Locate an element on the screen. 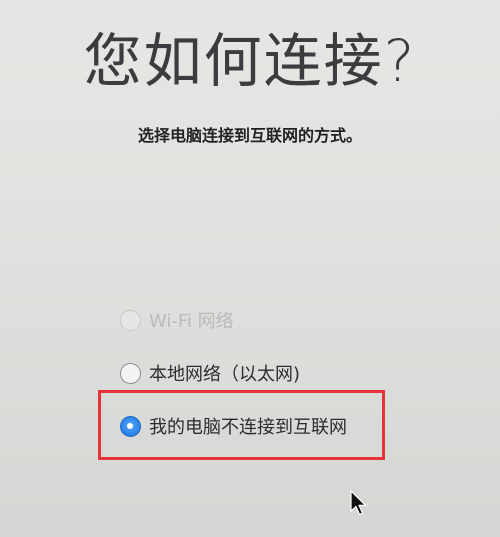 Image resolution: width=500 pixels, height=537 pixels. option-wifi-label: Wi-Fi 网络 is located at coordinates (191, 321).